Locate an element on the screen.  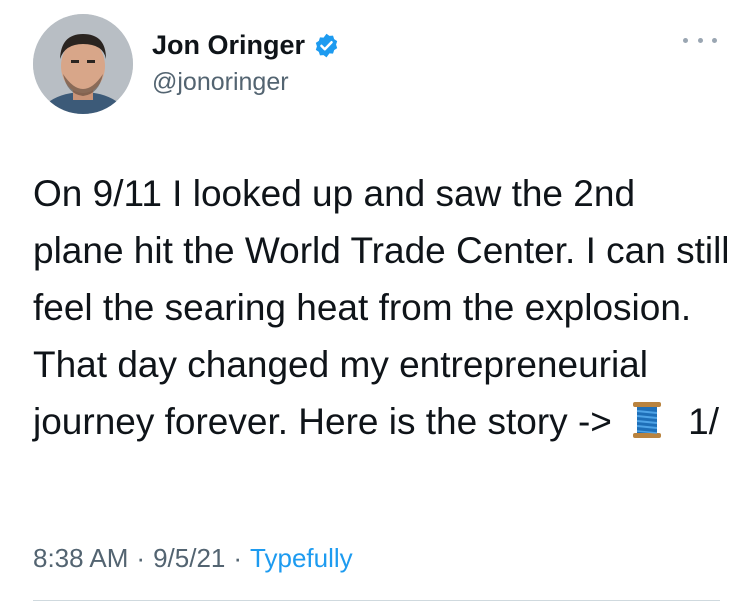
avatar-photo is located at coordinates (83, 64).